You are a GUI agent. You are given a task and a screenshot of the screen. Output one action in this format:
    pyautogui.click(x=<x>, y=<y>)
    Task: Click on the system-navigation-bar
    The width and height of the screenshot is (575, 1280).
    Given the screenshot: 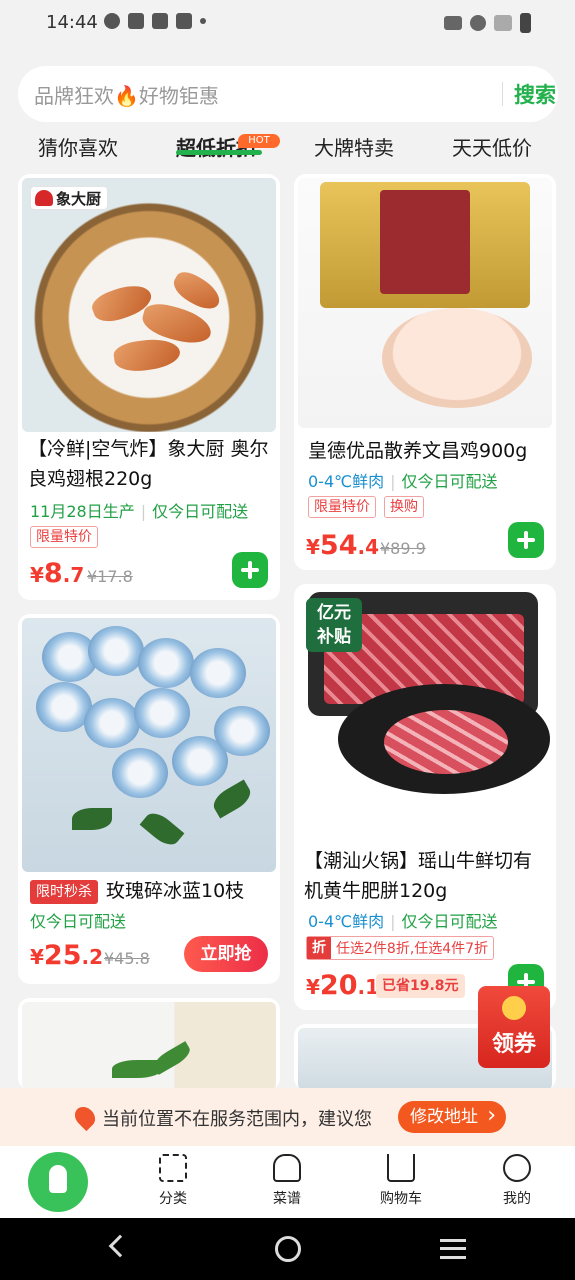 What is the action you would take?
    pyautogui.click(x=287, y=1249)
    